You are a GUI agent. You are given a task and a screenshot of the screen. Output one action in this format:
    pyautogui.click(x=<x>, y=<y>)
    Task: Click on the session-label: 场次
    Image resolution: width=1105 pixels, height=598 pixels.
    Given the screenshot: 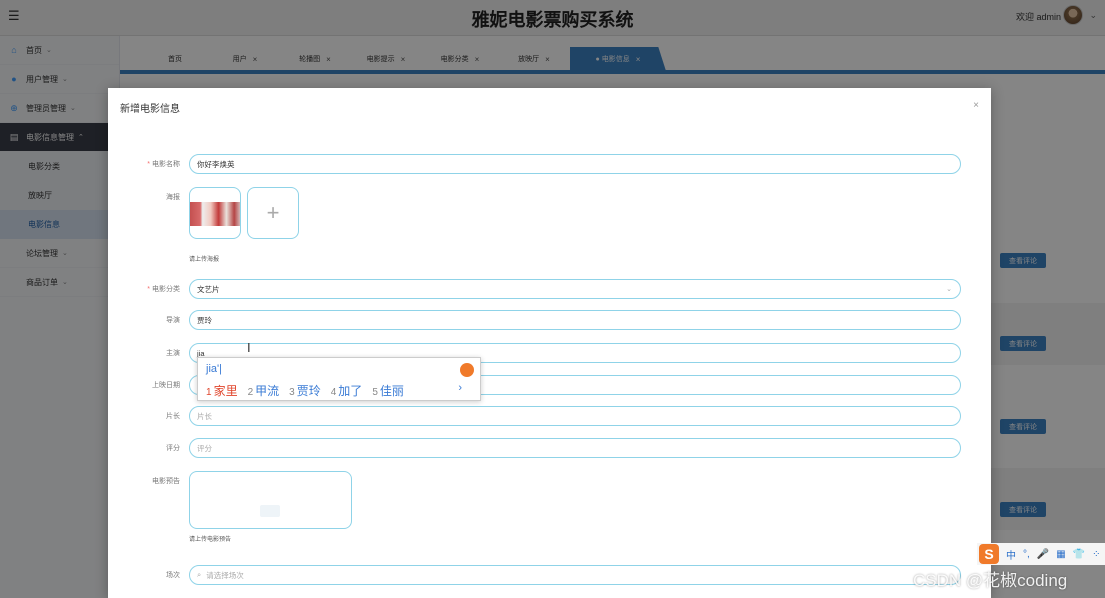 What is the action you would take?
    pyautogui.click(x=173, y=575)
    